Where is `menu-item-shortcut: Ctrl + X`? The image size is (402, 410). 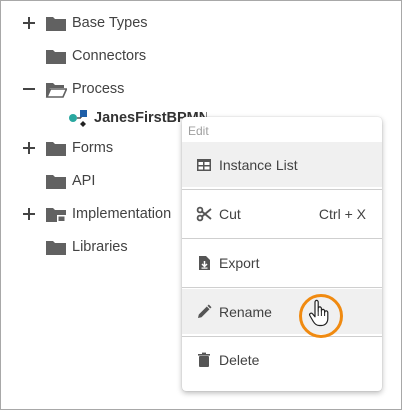 menu-item-shortcut: Ctrl + X is located at coordinates (342, 213).